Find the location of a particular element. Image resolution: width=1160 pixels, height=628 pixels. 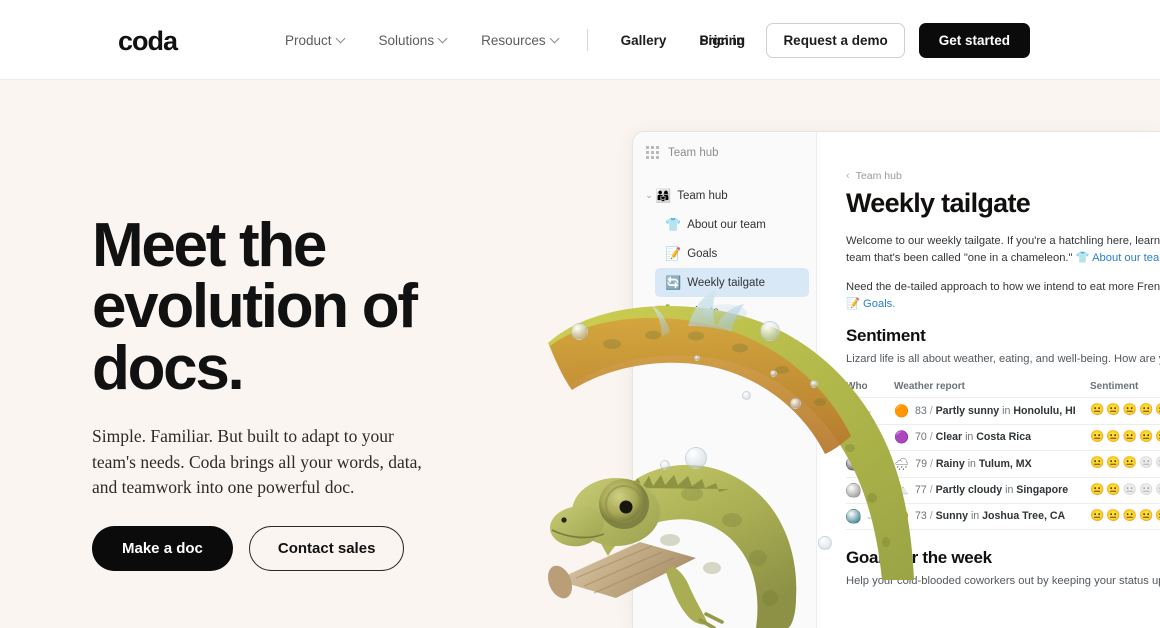

contact-sales-button: Contact sales is located at coordinates (326, 549).